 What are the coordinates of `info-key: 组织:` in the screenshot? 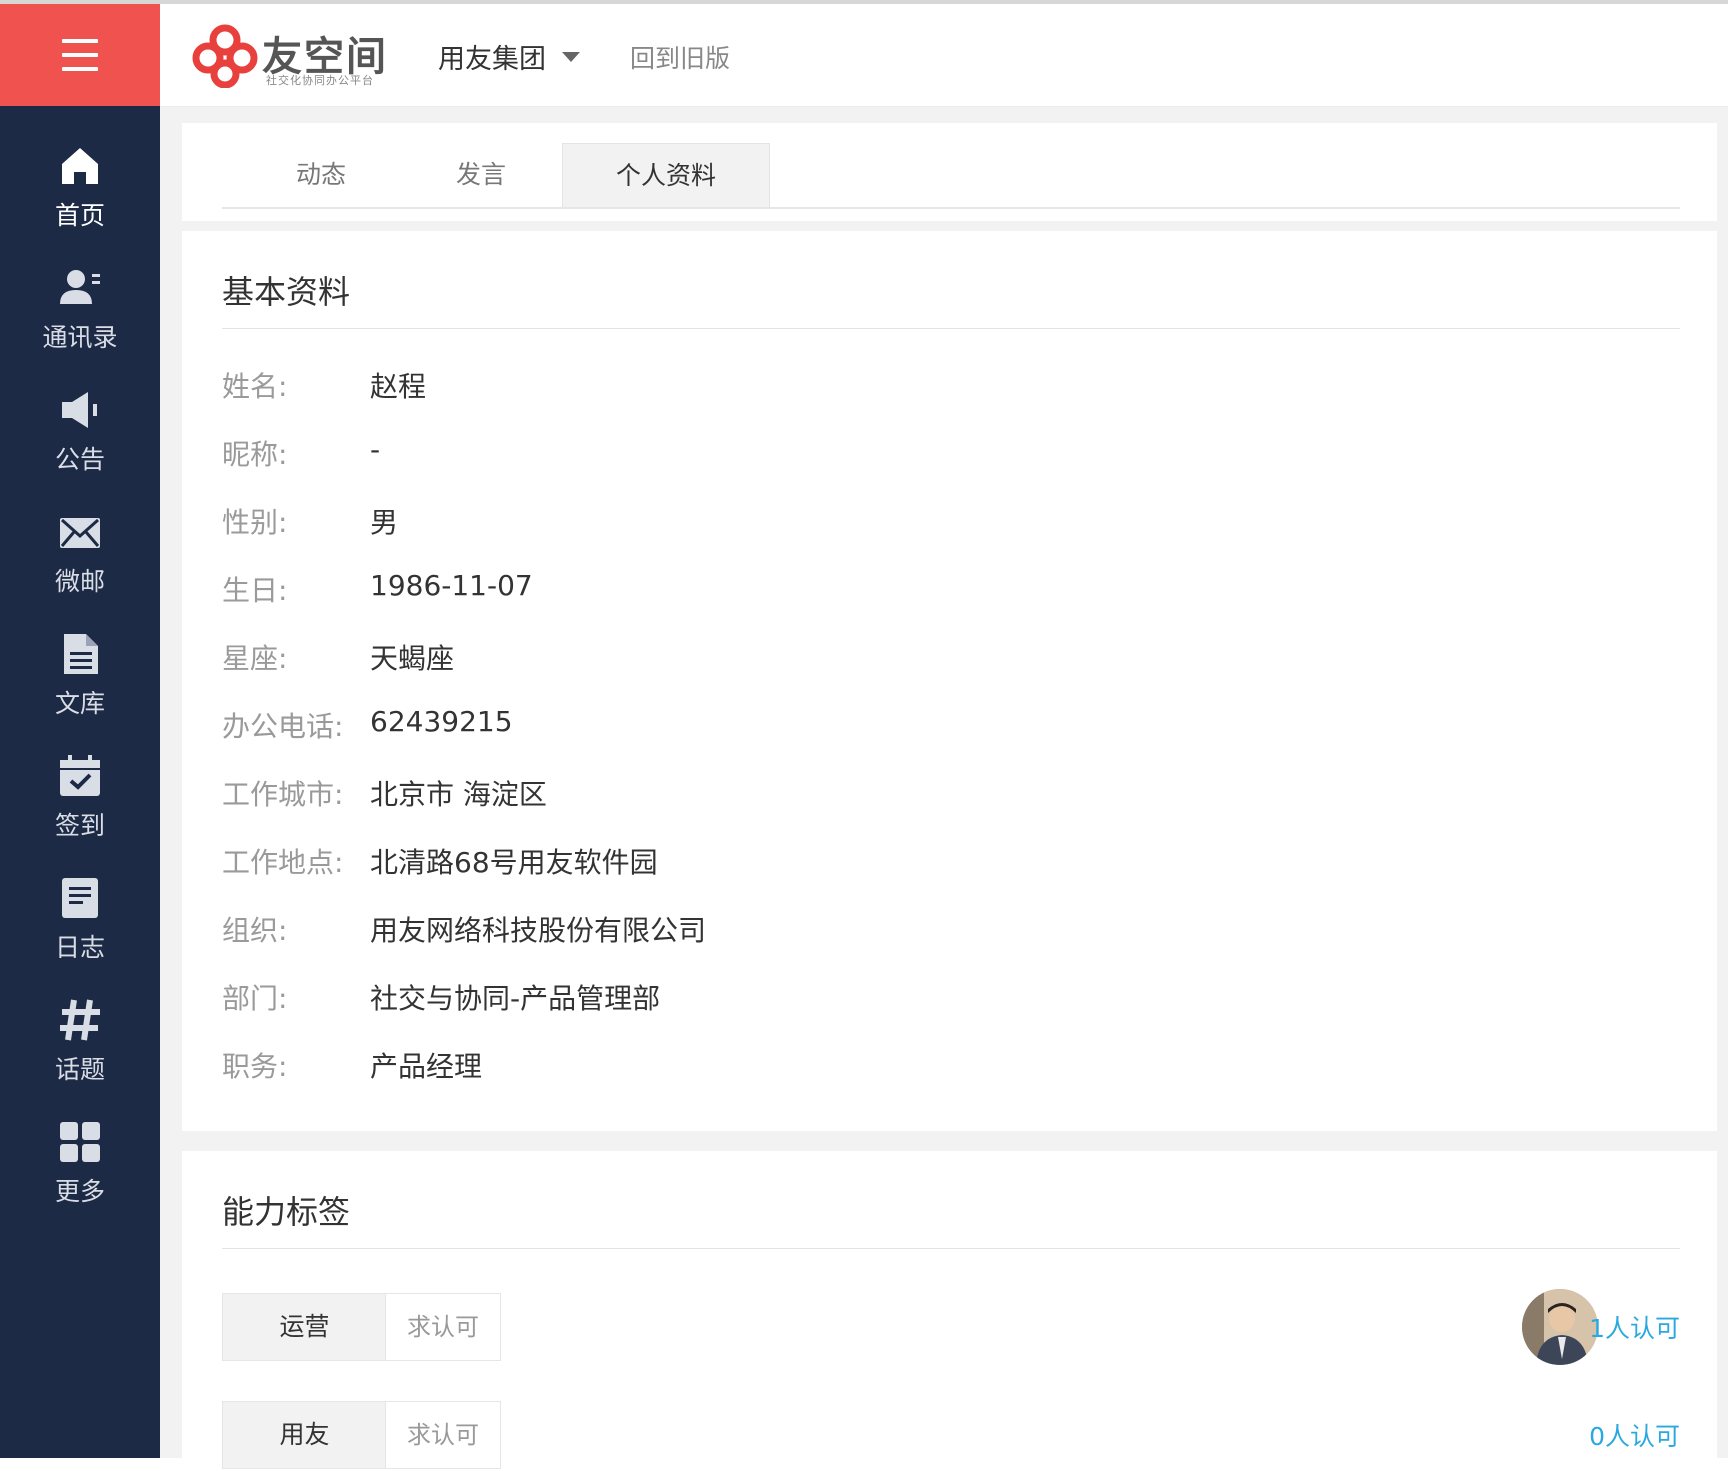 It's located at (255, 930).